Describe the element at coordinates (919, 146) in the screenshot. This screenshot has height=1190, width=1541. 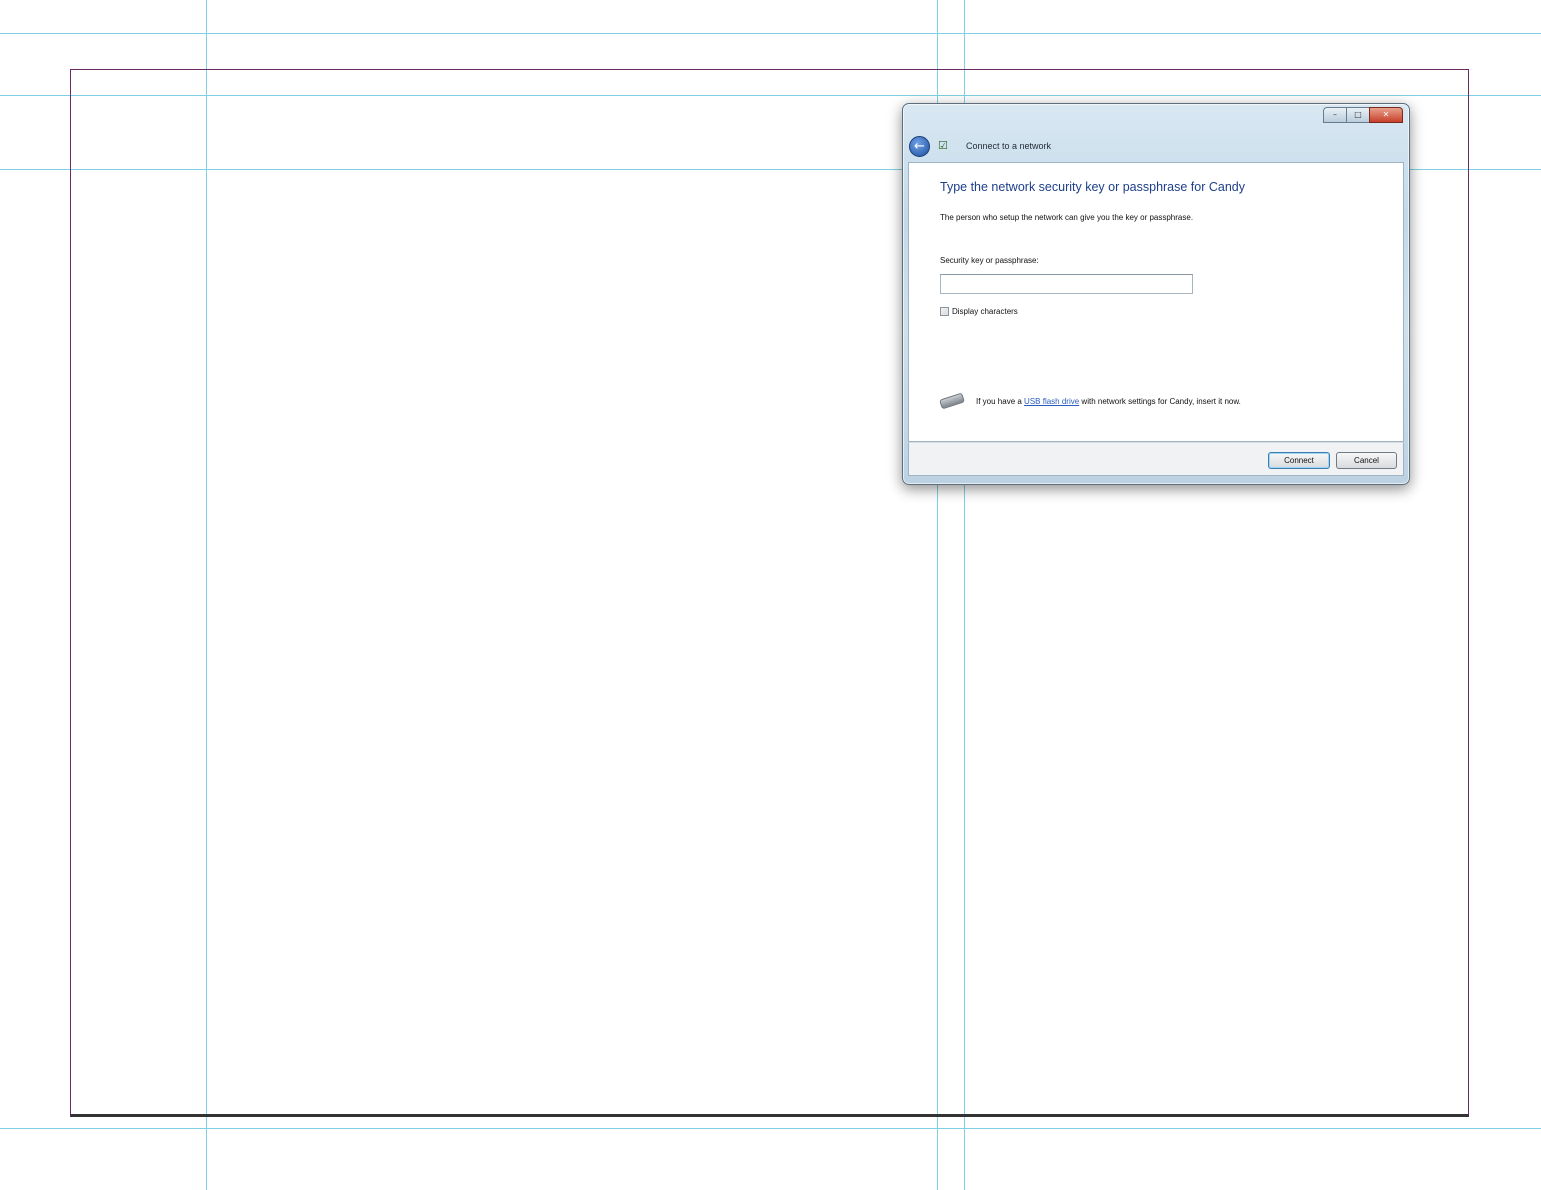
I see `back-arrow-icon: ←` at that location.